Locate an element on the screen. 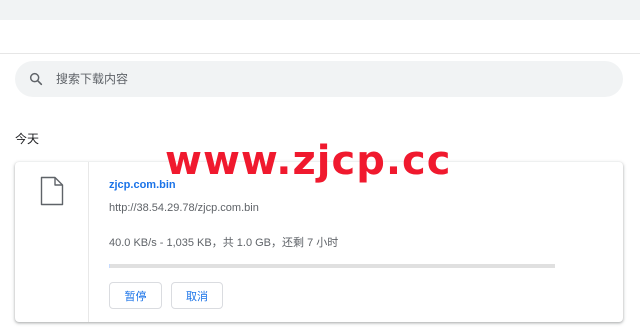 The image size is (640, 331). search-input is located at coordinates (326, 79).